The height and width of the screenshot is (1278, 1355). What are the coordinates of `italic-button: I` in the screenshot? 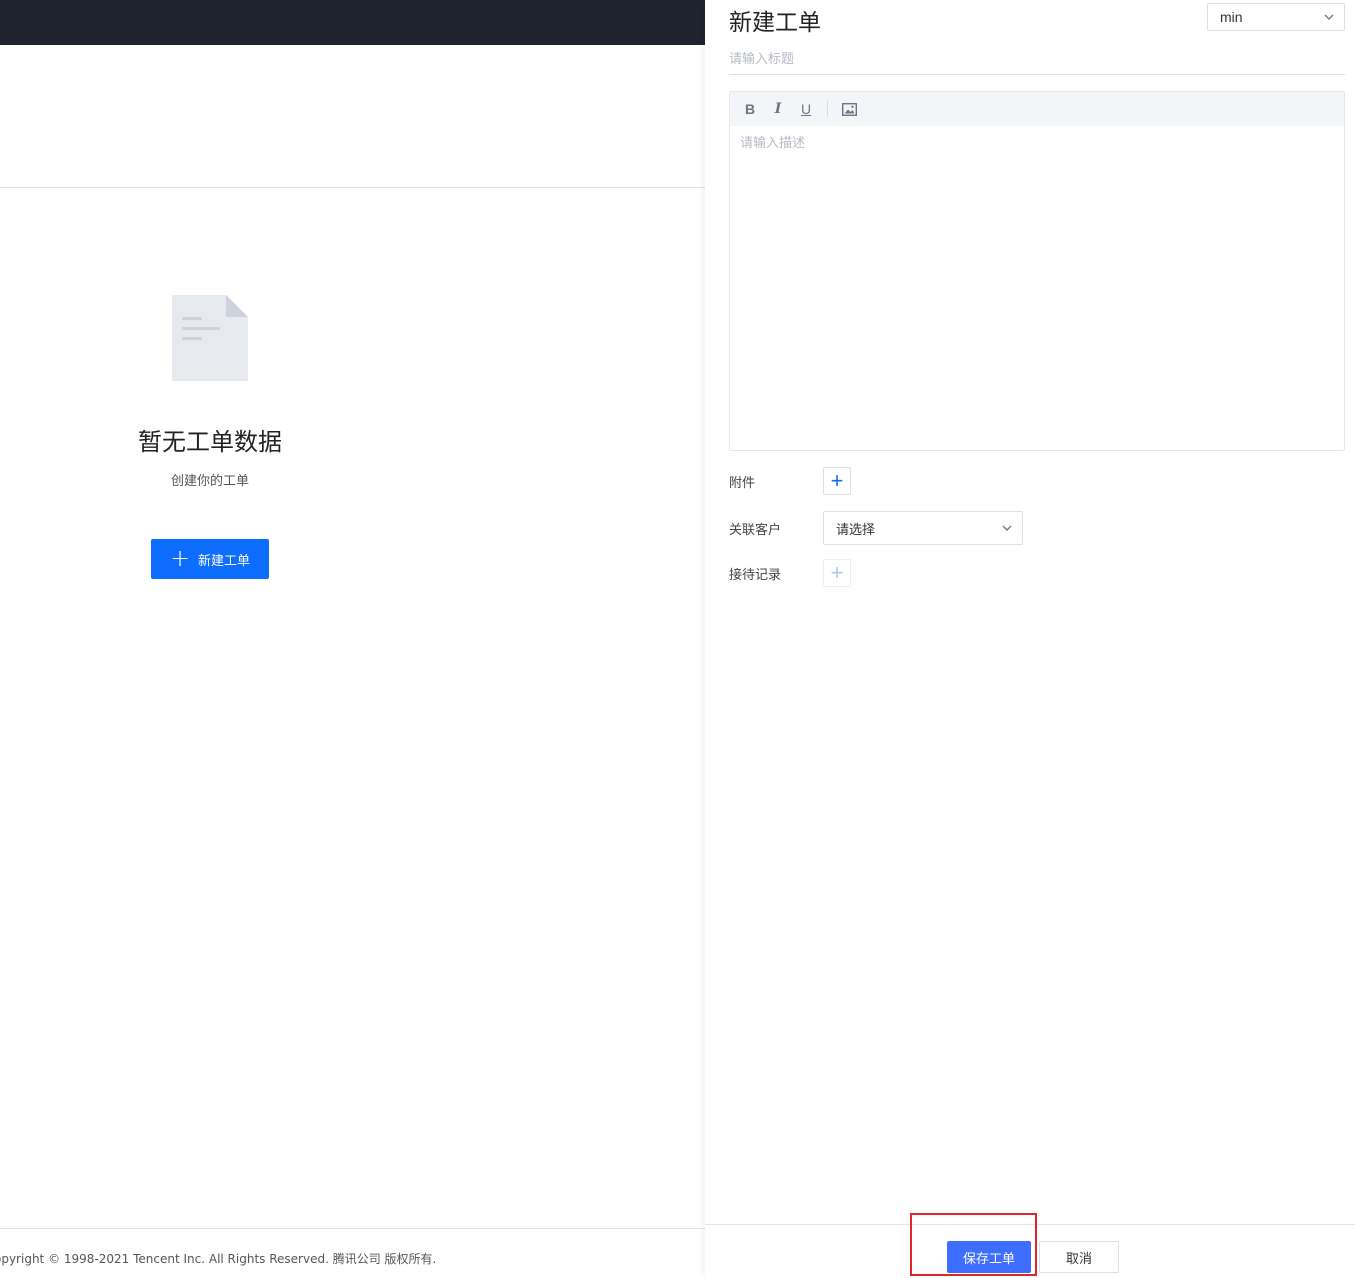 It's located at (778, 109).